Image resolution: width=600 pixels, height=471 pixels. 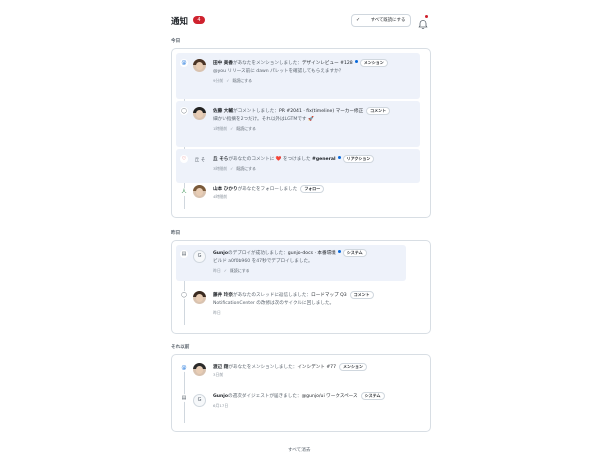 What do you see at coordinates (221, 405) in the screenshot?
I see `timestamp: 6月17日` at bounding box center [221, 405].